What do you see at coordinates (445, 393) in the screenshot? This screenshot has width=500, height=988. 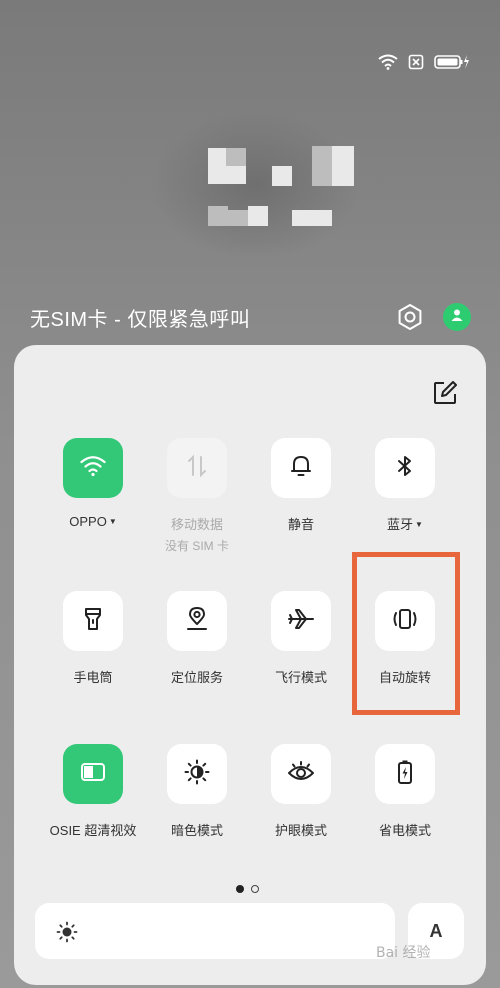 I see `edit-tiles-button` at bounding box center [445, 393].